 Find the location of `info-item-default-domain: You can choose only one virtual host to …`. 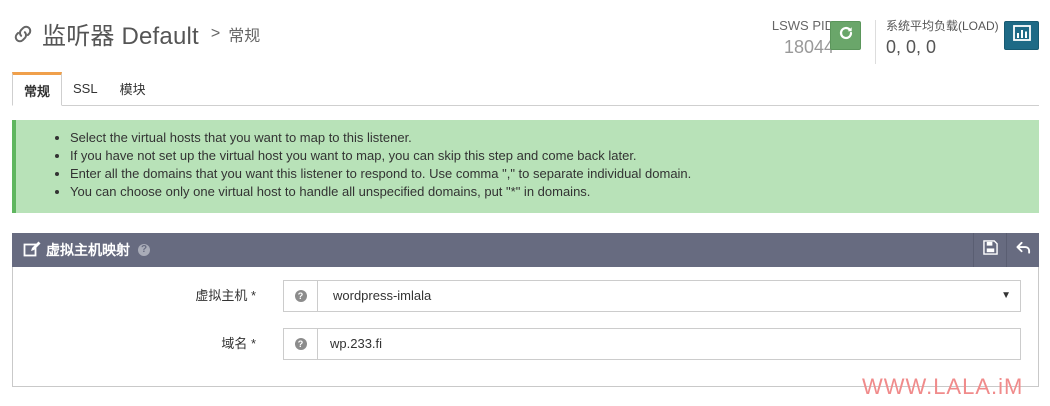

info-item-default-domain: You can choose only one virtual host to … is located at coordinates (554, 192).